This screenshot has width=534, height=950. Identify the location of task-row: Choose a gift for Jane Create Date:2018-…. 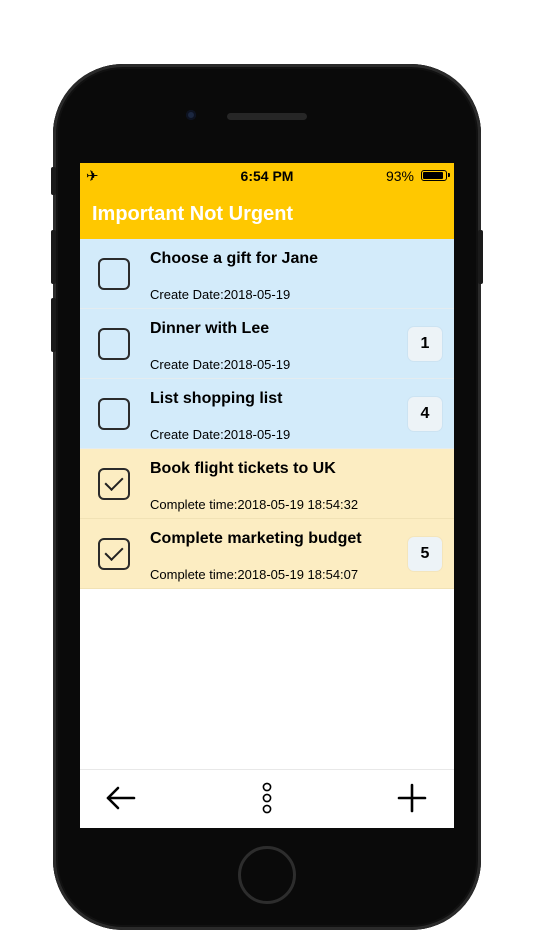
(267, 274).